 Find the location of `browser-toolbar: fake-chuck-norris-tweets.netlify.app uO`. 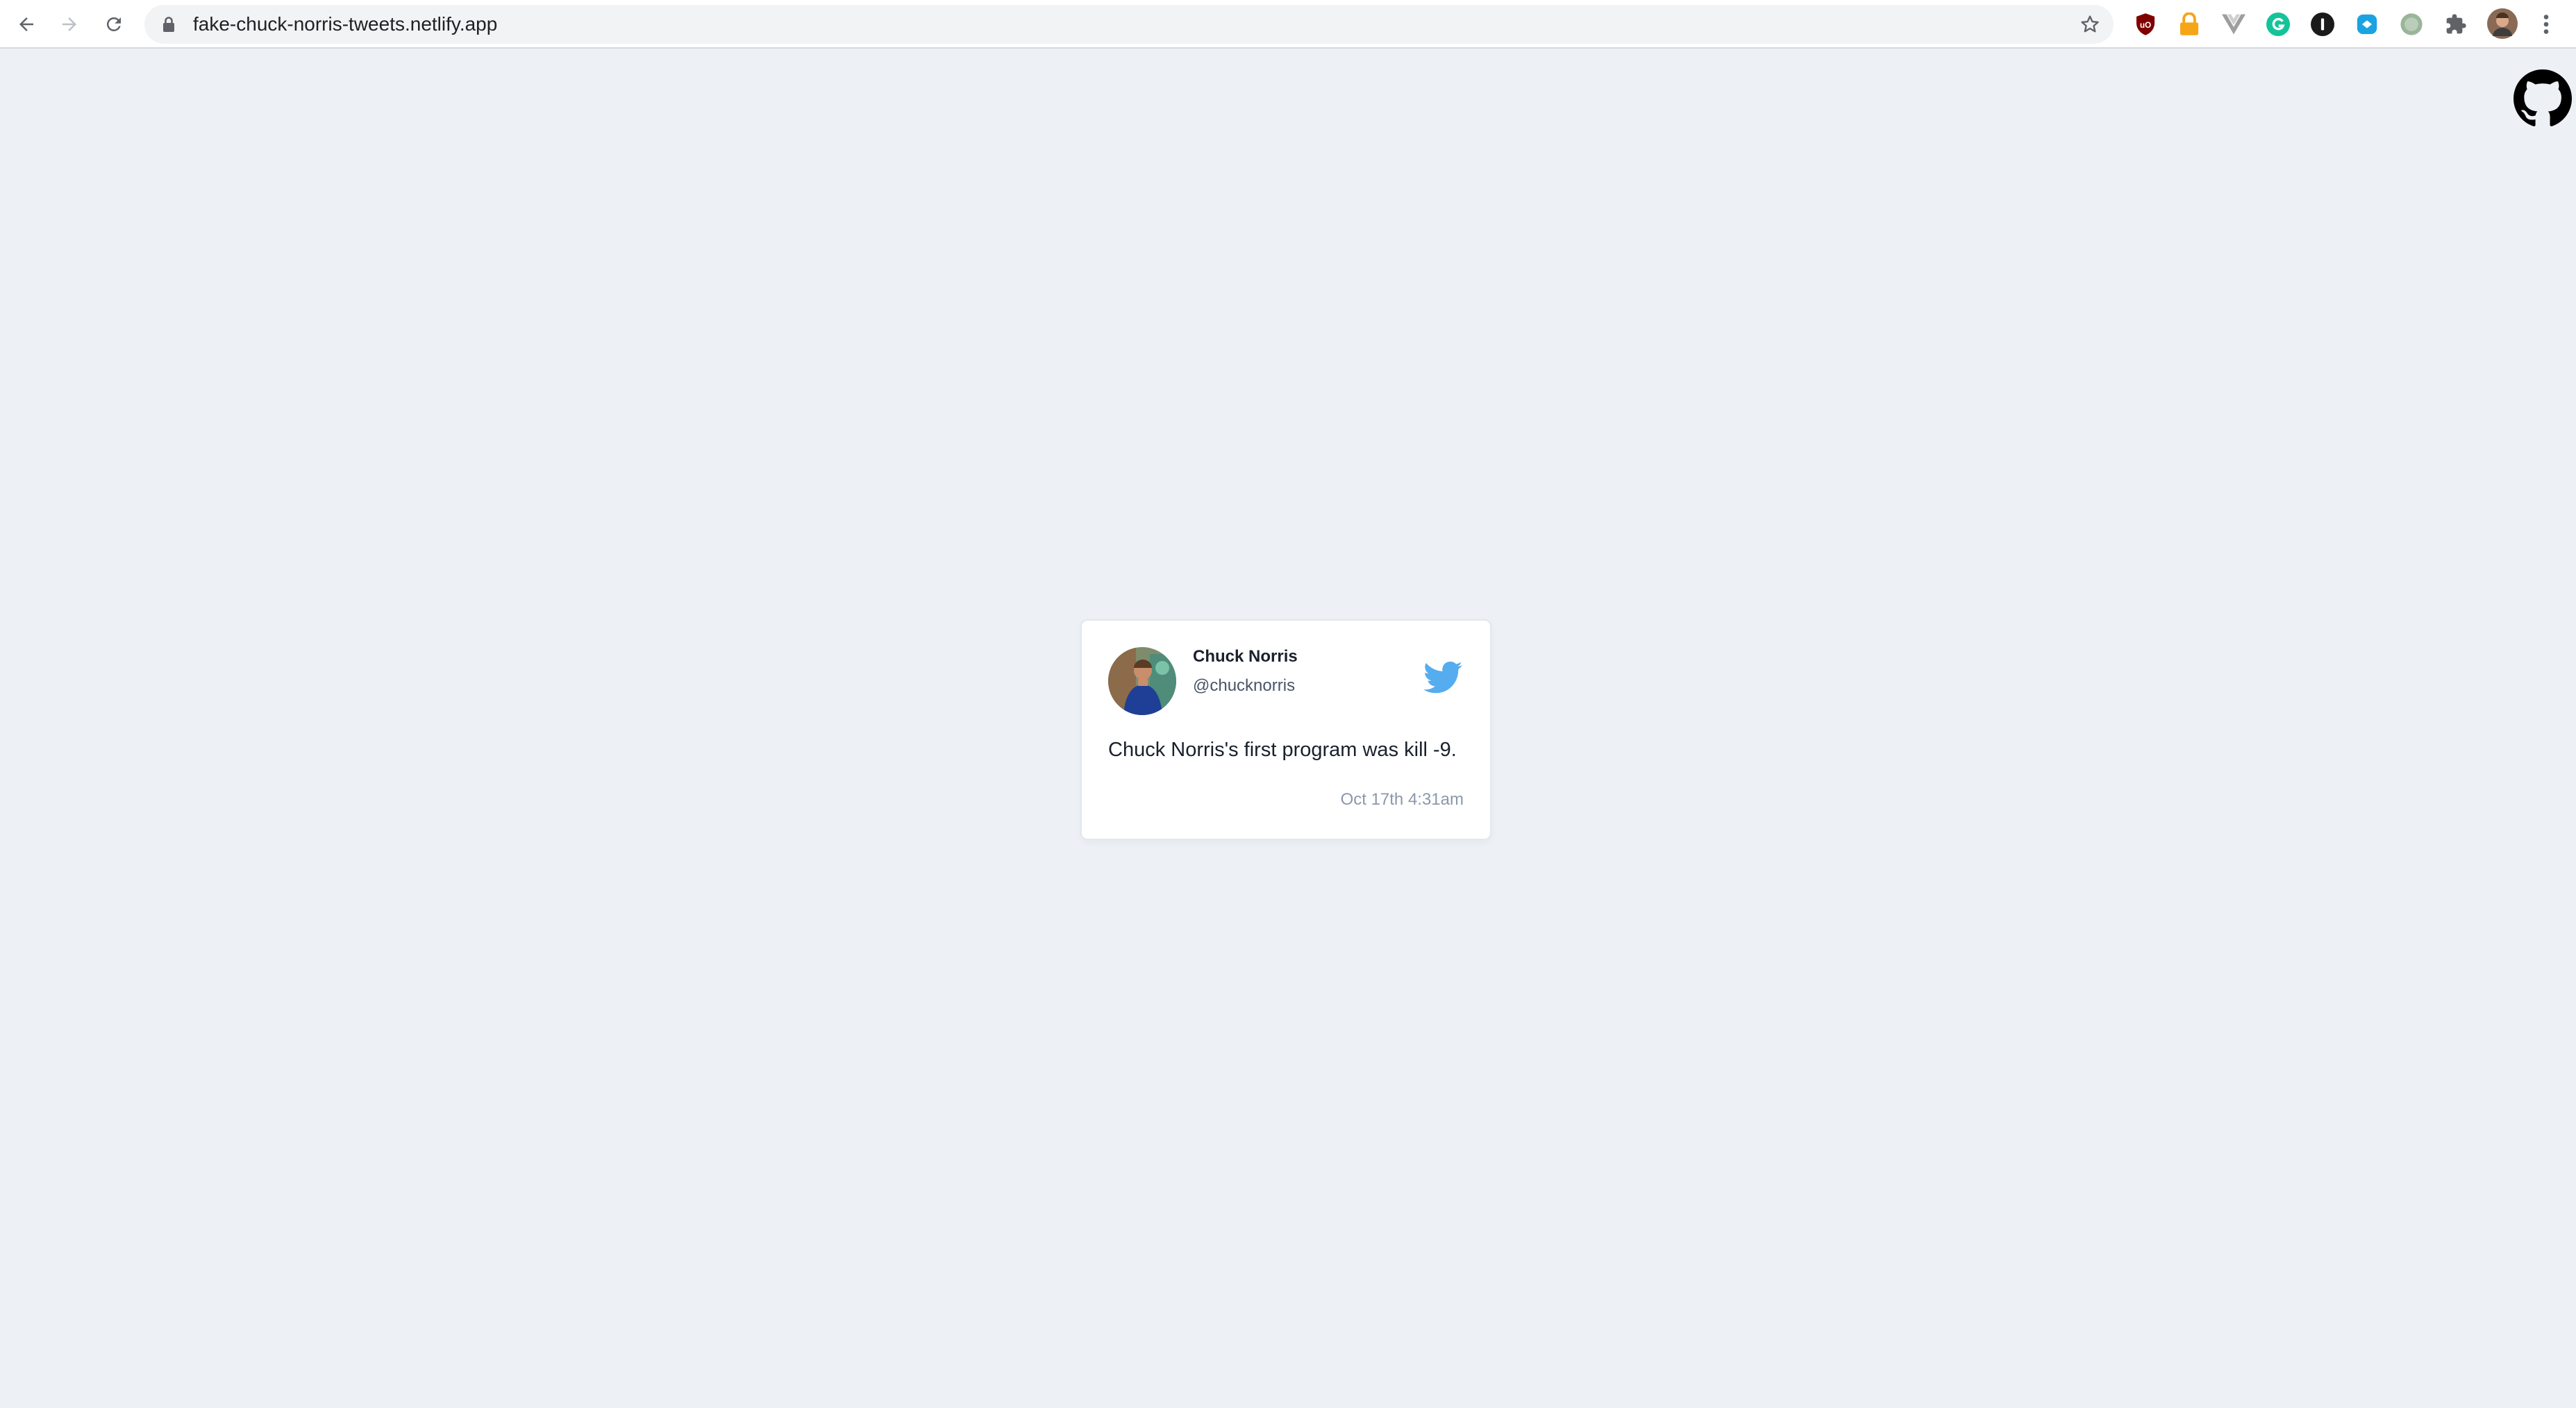

browser-toolbar: fake-chuck-norris-tweets.netlify.app uO is located at coordinates (1288, 24).